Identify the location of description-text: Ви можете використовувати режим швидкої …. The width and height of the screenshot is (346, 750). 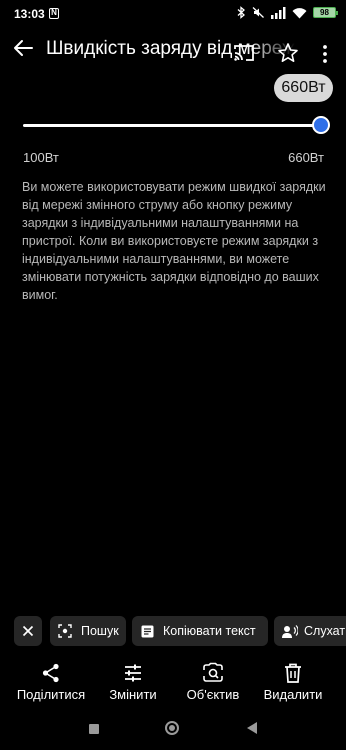
(174, 241).